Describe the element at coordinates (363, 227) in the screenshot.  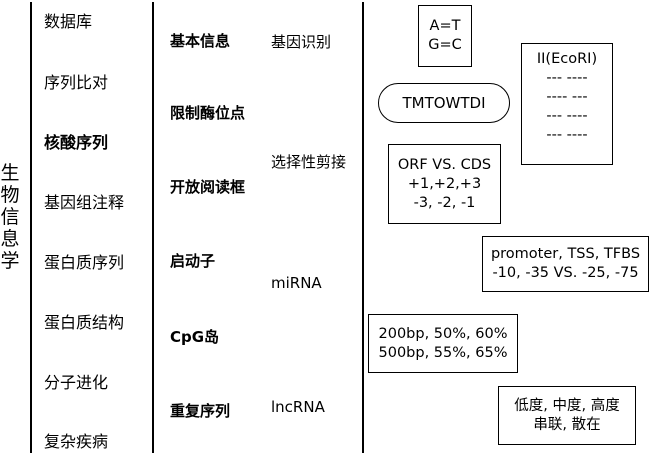
I see `divider-topics` at that location.